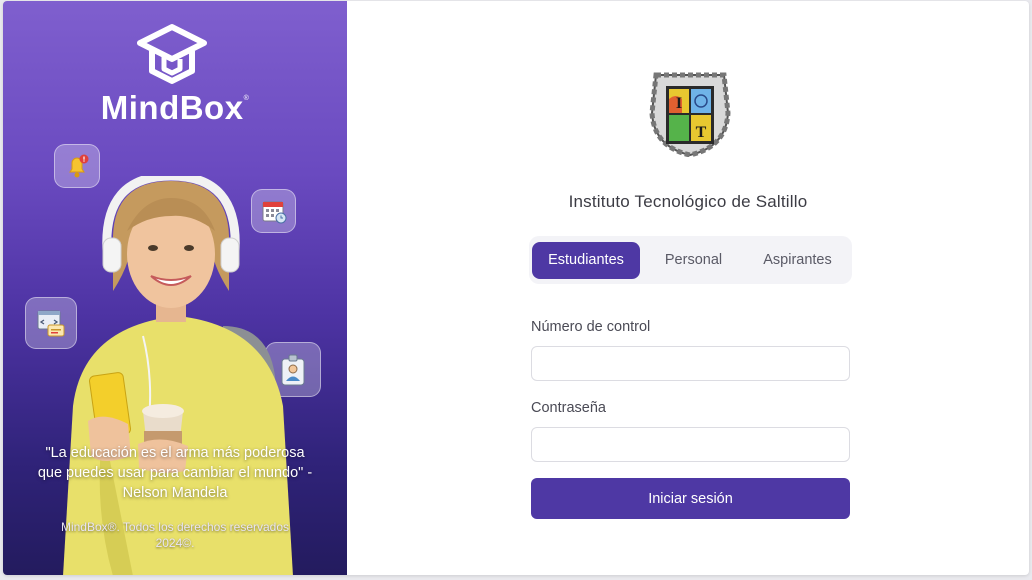  What do you see at coordinates (586, 260) in the screenshot?
I see `tab-estudiantes: Estudiantes` at bounding box center [586, 260].